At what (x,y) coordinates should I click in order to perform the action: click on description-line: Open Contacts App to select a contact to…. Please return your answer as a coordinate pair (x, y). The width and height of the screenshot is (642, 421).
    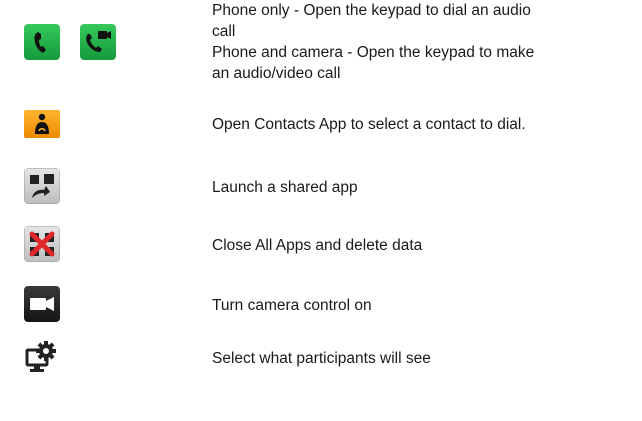
    Looking at the image, I should click on (369, 124).